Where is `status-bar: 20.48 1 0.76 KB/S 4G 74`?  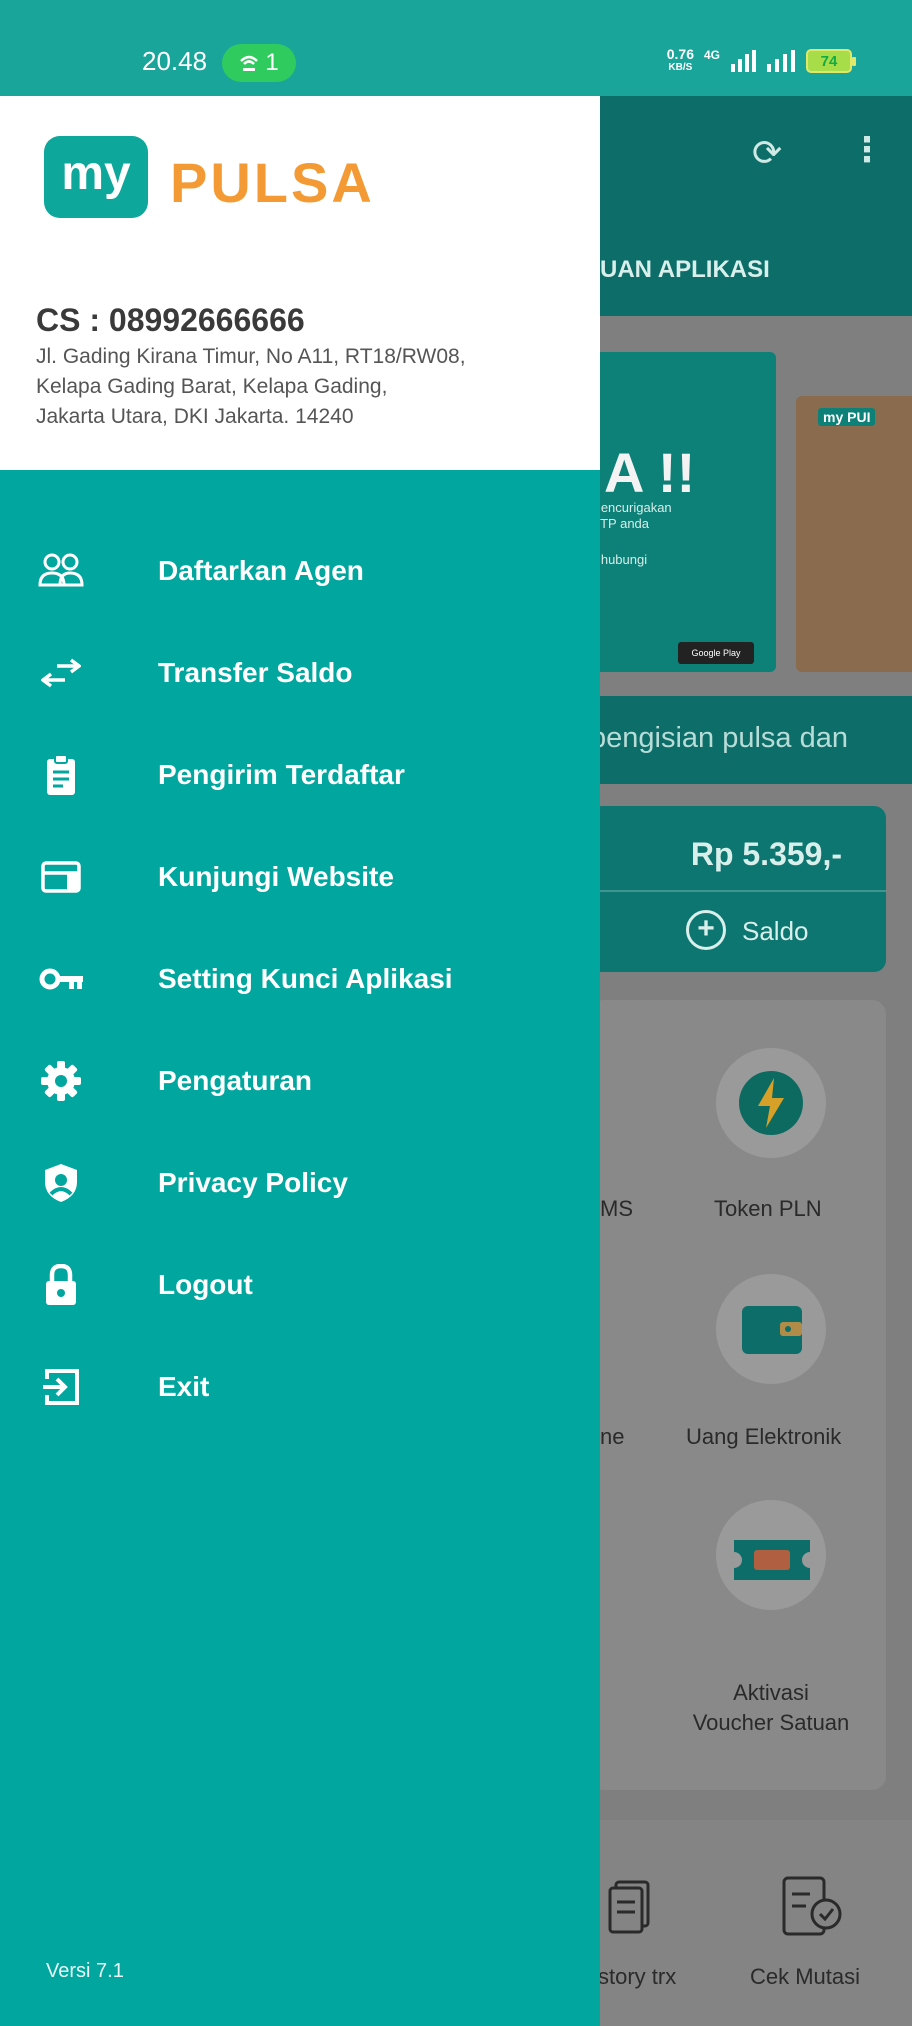 status-bar: 20.48 1 0.76 KB/S 4G 74 is located at coordinates (456, 48).